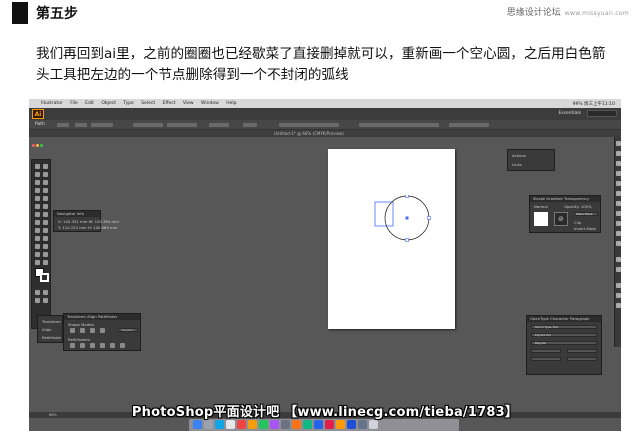  Describe the element at coordinates (309, 133) in the screenshot. I see `document-tab: Untitled-1* @ 66% (CMYK/Preview)` at that location.